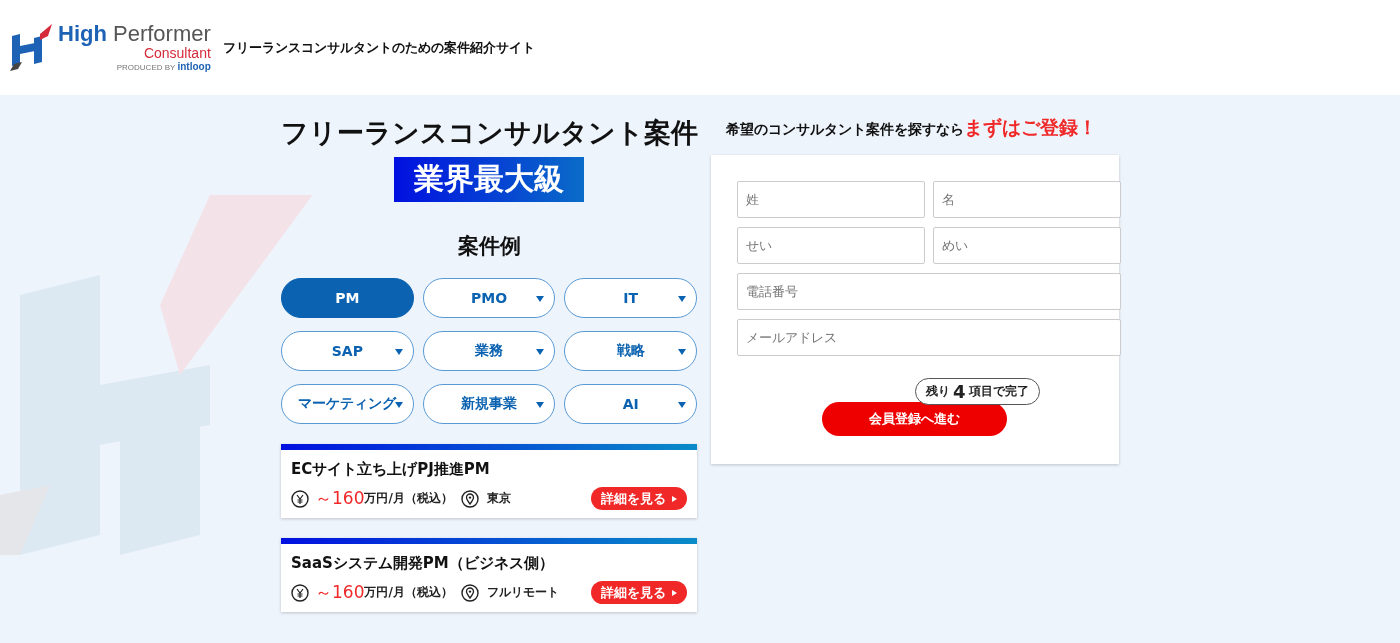 The height and width of the screenshot is (643, 1400). Describe the element at coordinates (914, 419) in the screenshot. I see `register-button: 会員登録へ進む` at that location.